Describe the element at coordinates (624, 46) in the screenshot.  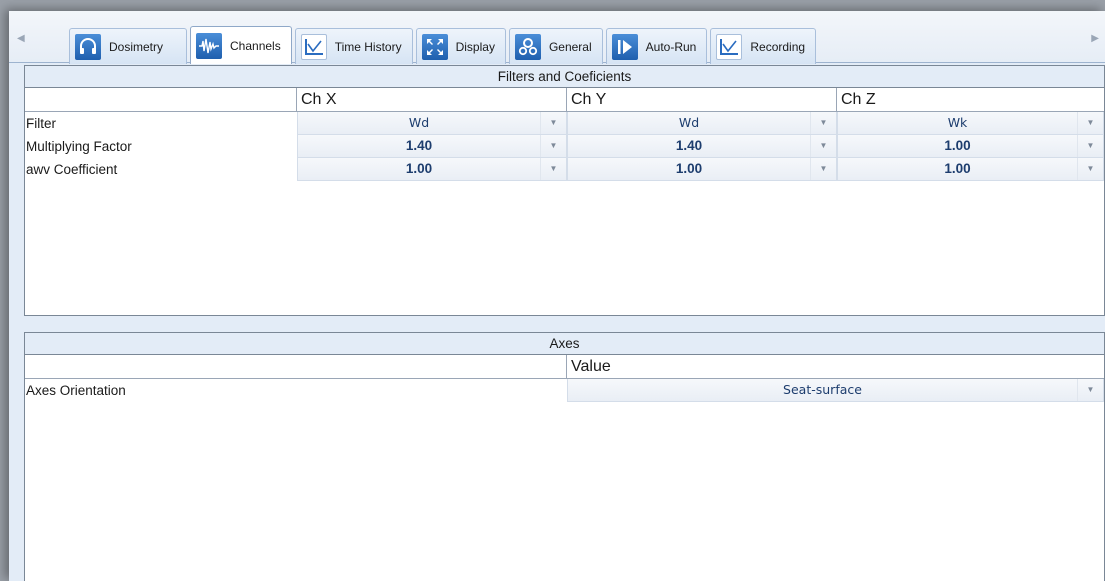
I see `play-icon` at that location.